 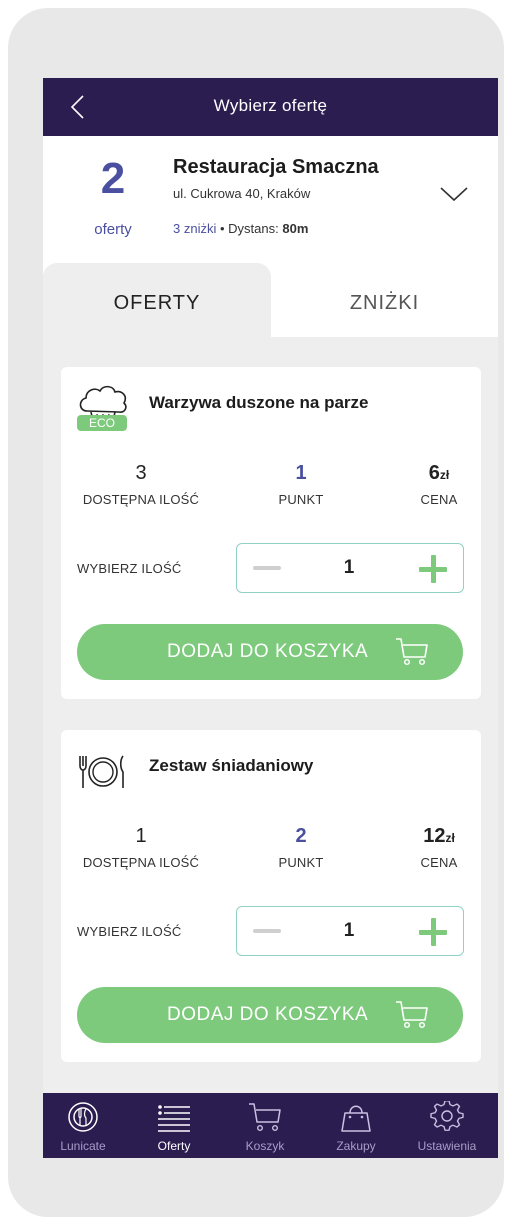 What do you see at coordinates (174, 1146) in the screenshot?
I see `nav-label: Oferty` at bounding box center [174, 1146].